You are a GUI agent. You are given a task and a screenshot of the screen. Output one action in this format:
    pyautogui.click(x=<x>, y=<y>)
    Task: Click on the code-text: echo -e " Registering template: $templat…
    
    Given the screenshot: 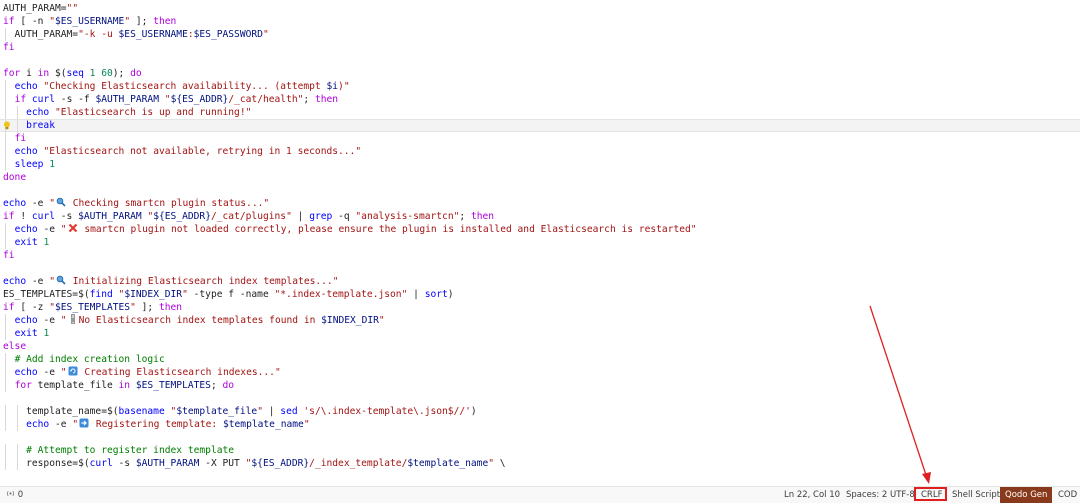 What is the action you would take?
    pyautogui.click(x=168, y=424)
    